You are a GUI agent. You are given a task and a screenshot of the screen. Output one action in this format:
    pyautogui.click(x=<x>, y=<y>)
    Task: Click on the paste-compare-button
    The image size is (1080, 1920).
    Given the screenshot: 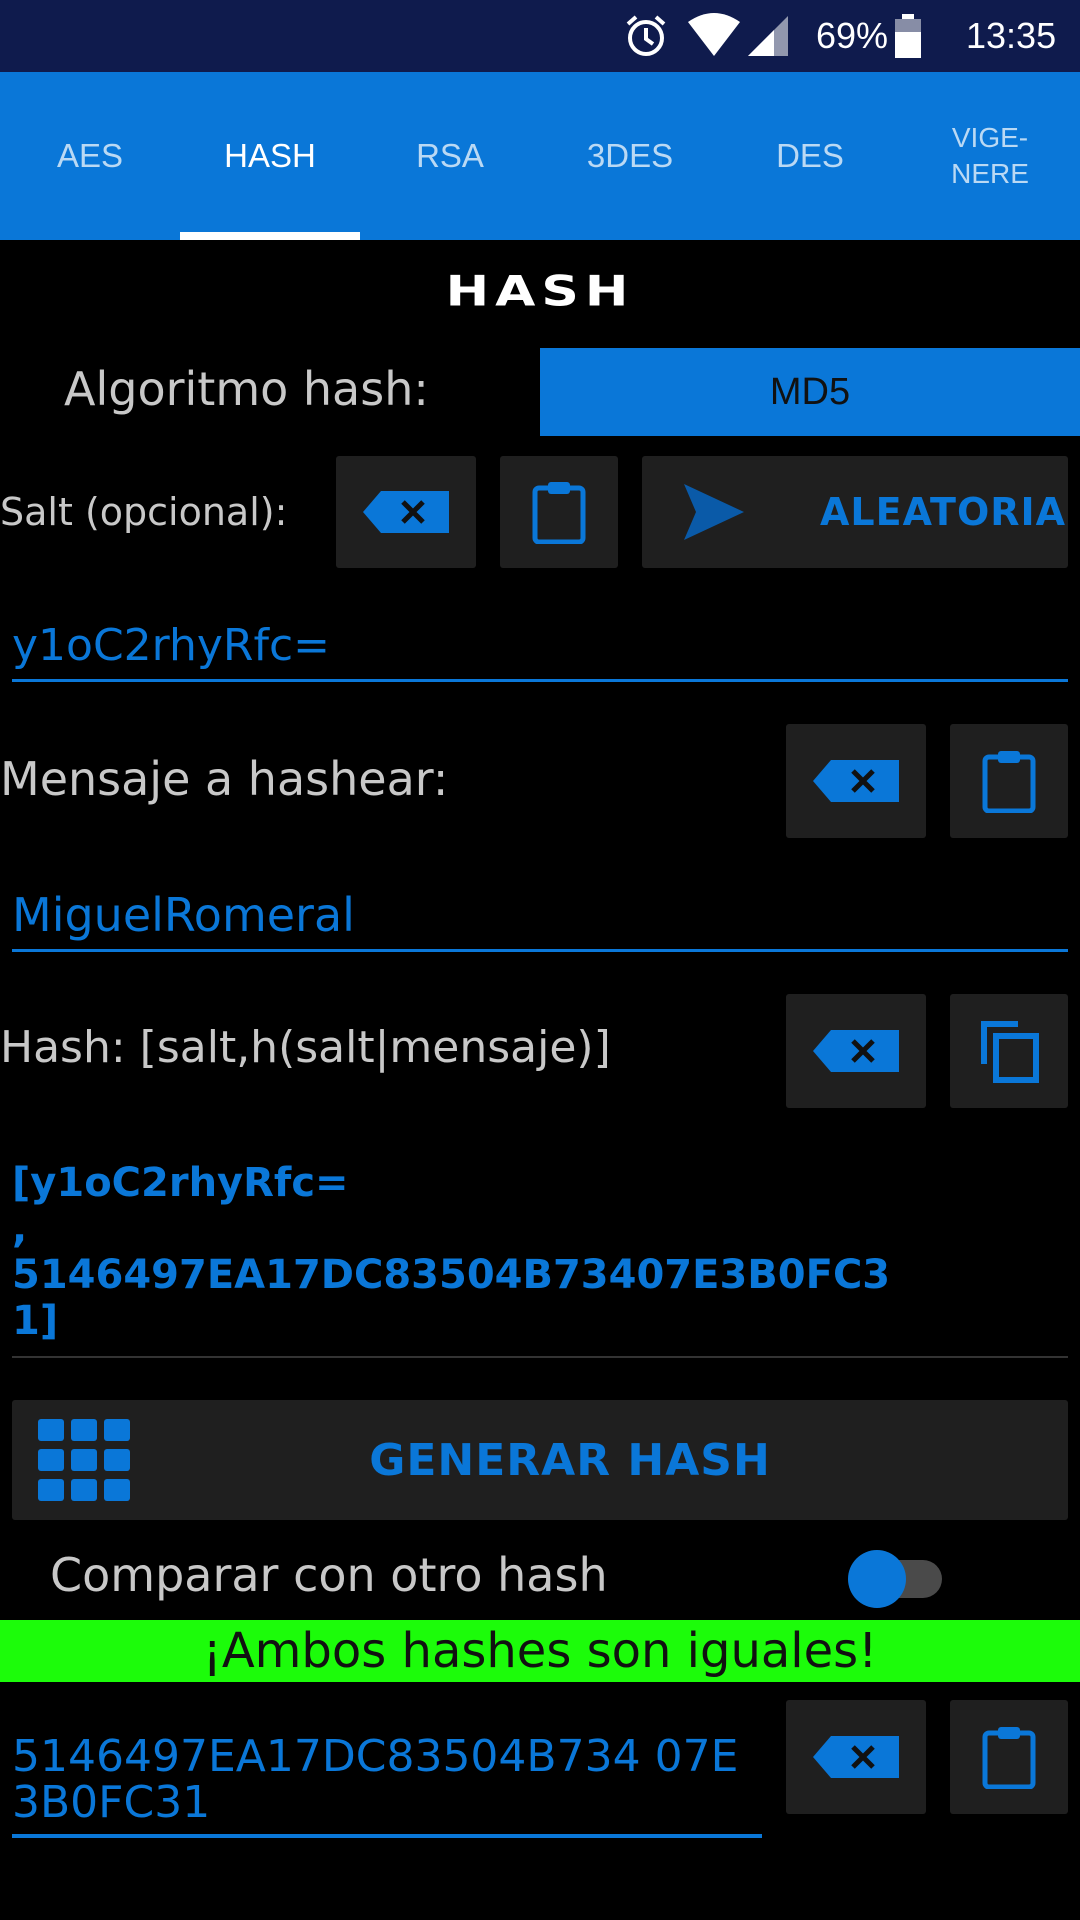 What is the action you would take?
    pyautogui.click(x=1009, y=1757)
    